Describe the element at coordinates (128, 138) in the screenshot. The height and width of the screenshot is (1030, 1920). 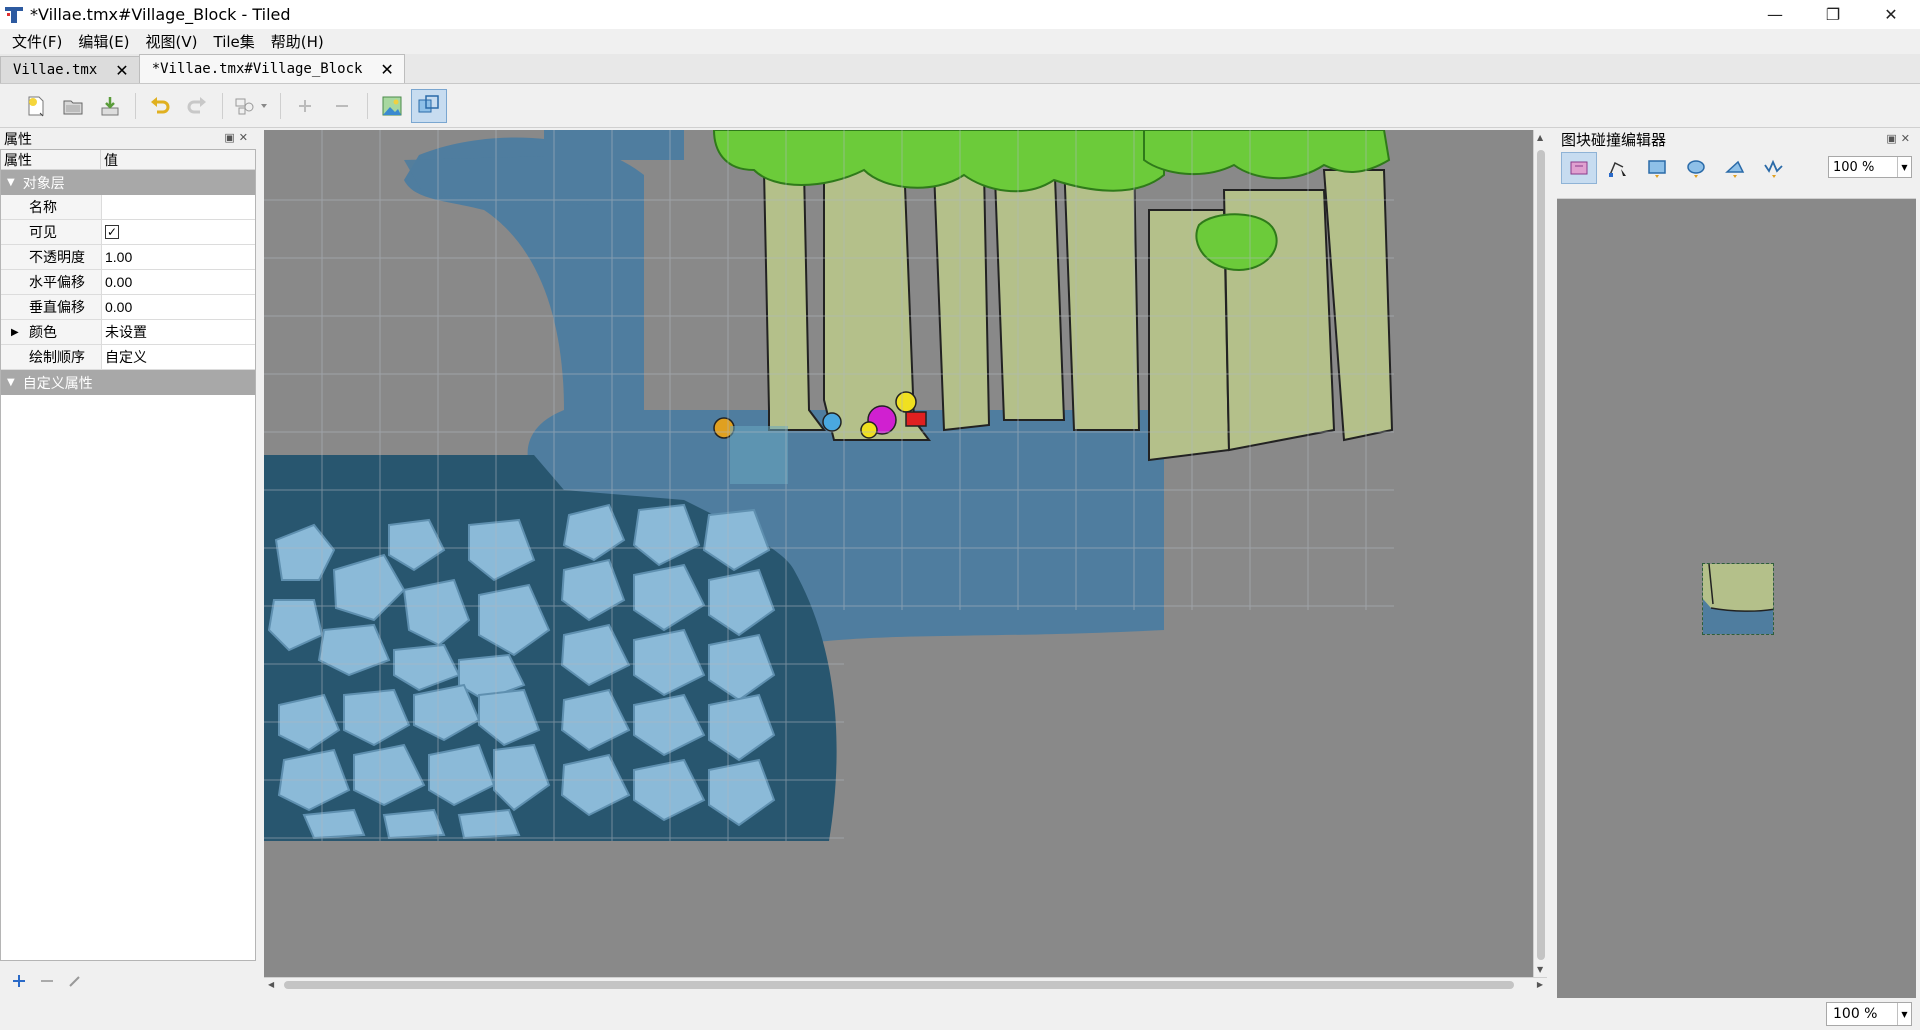
I see `properties-panel-header: 属性 ▣✕` at that location.